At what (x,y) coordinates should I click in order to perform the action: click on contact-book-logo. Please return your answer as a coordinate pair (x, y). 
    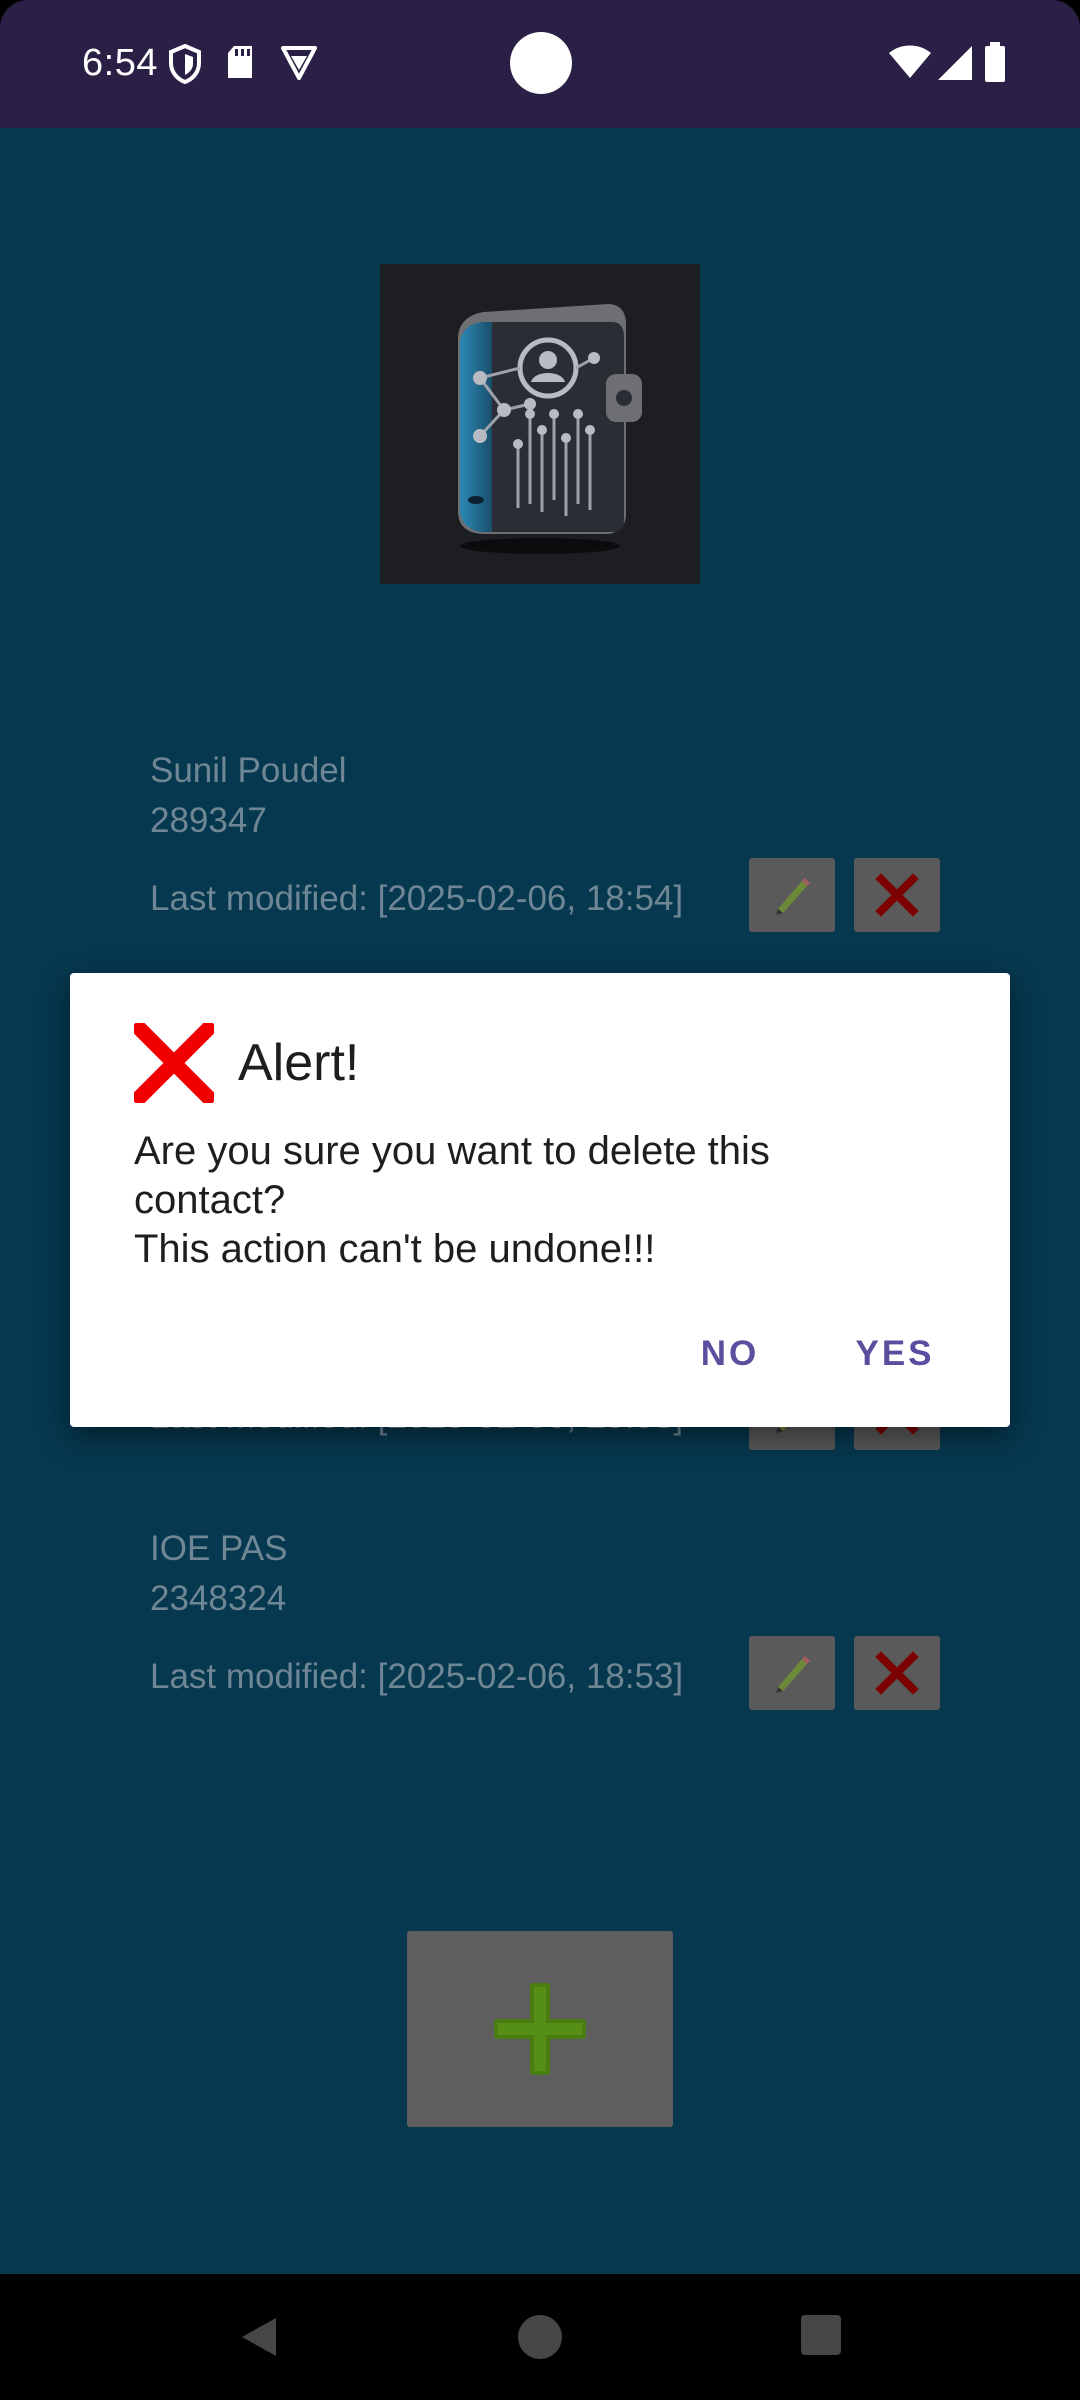
    Looking at the image, I should click on (540, 424).